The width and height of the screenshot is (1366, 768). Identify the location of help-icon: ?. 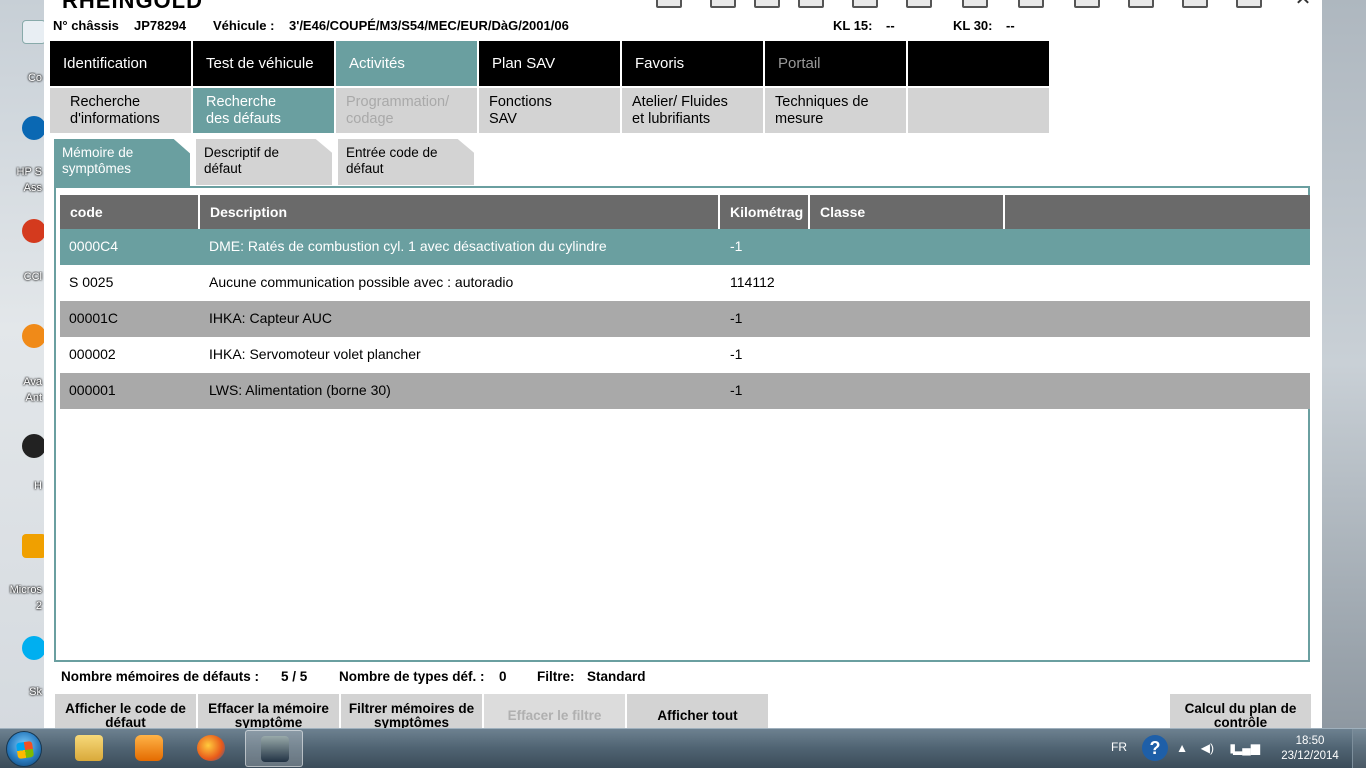
(1155, 748).